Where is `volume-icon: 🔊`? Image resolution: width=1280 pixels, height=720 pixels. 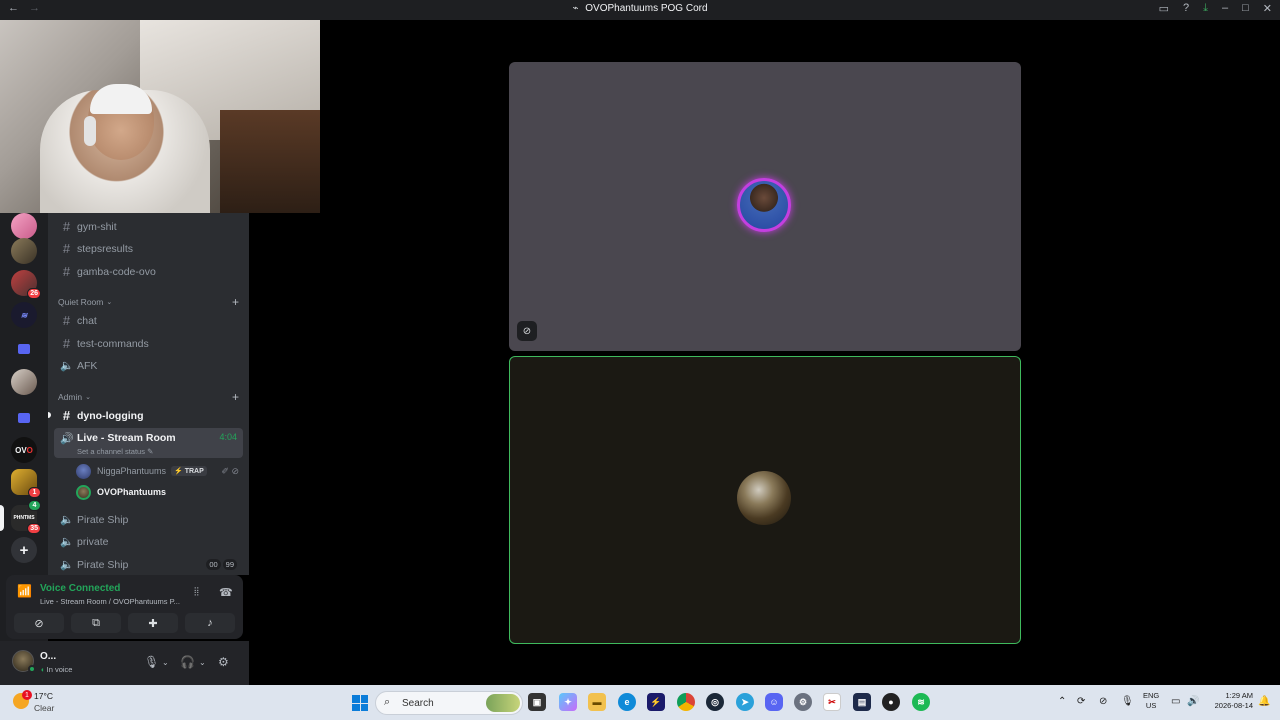 volume-icon: 🔊 is located at coordinates (1193, 701).